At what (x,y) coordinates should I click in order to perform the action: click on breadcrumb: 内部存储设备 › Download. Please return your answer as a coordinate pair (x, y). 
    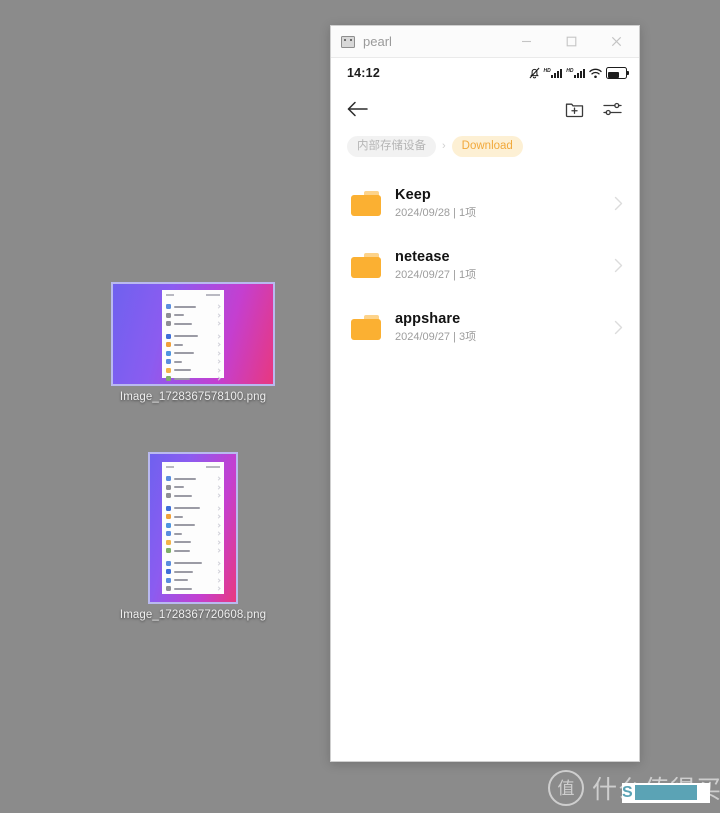
    Looking at the image, I should click on (485, 146).